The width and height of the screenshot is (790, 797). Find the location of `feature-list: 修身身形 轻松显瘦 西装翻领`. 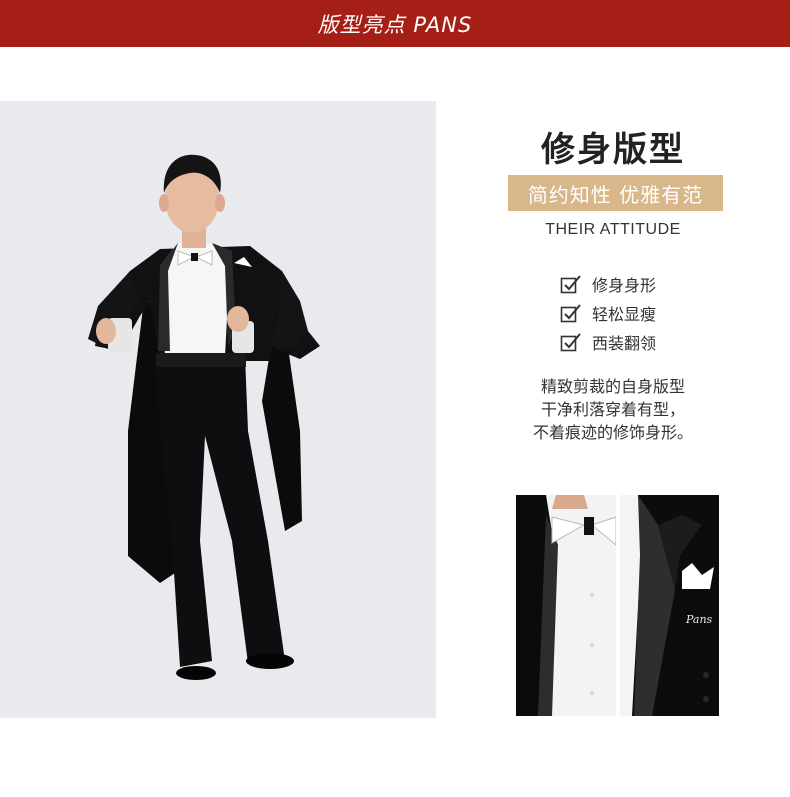

feature-list: 修身身形 轻松显瘦 西装翻领 is located at coordinates (608, 312).